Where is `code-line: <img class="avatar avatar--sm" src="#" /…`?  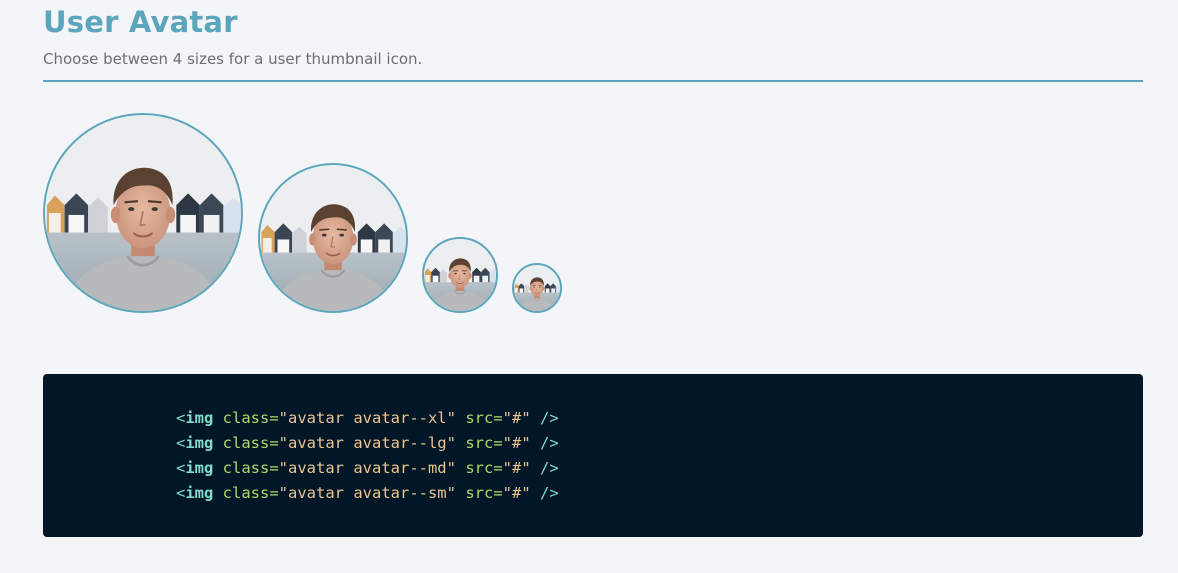 code-line: <img class="avatar avatar--sm" src="#" /… is located at coordinates (659, 493).